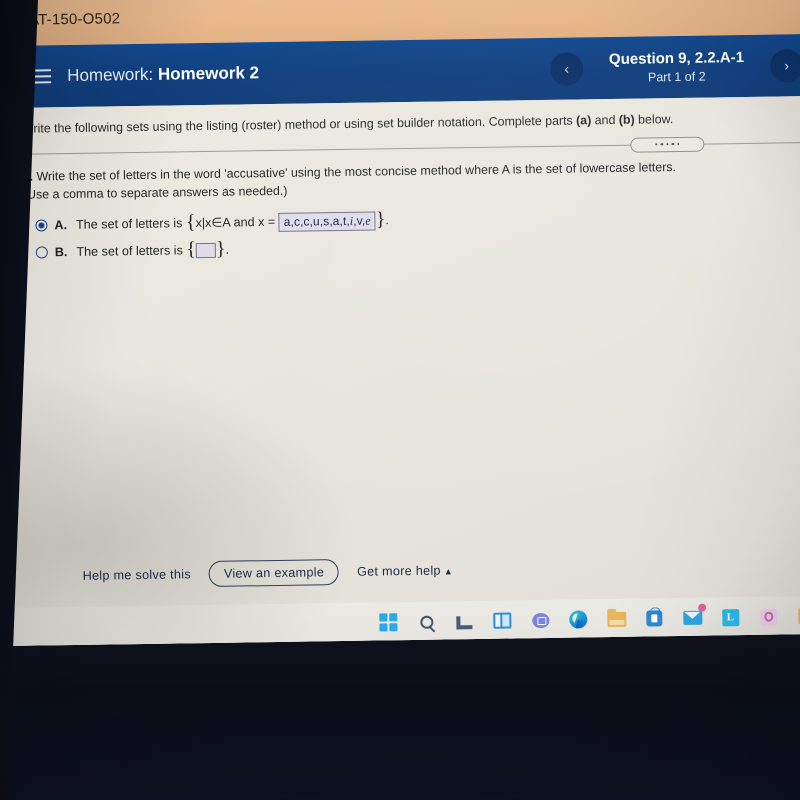 Image resolution: width=800 pixels, height=800 pixels. I want to click on notification-badge-icon, so click(702, 607).